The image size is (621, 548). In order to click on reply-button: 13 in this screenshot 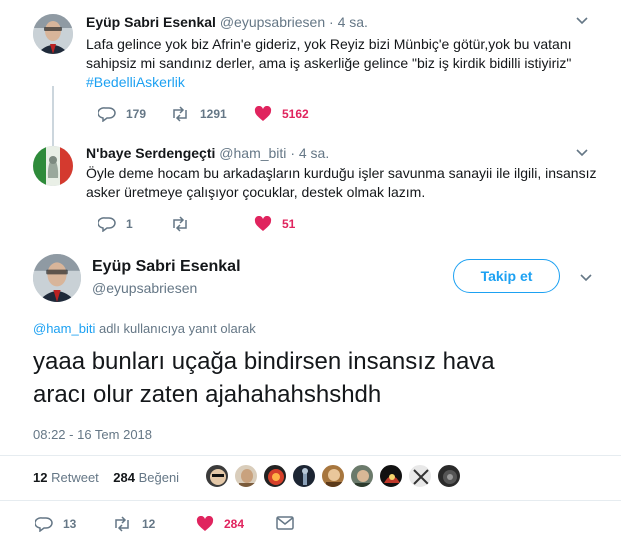, I will do `click(55, 524)`.